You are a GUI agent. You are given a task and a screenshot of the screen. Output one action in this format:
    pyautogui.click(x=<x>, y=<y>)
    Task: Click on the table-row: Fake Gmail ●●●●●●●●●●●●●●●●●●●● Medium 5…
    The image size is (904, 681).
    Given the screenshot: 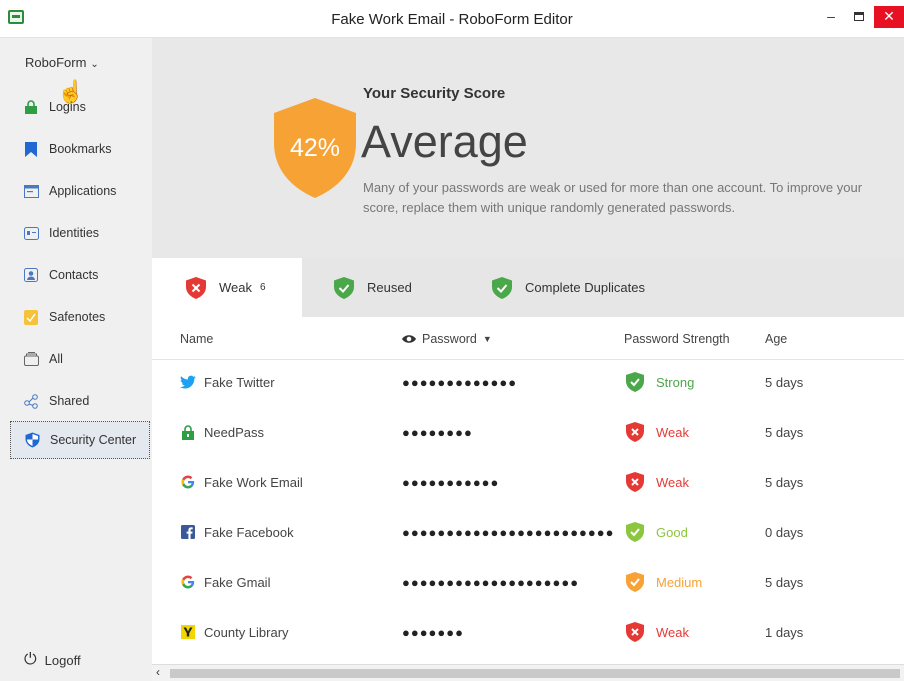 What is the action you would take?
    pyautogui.click(x=528, y=582)
    